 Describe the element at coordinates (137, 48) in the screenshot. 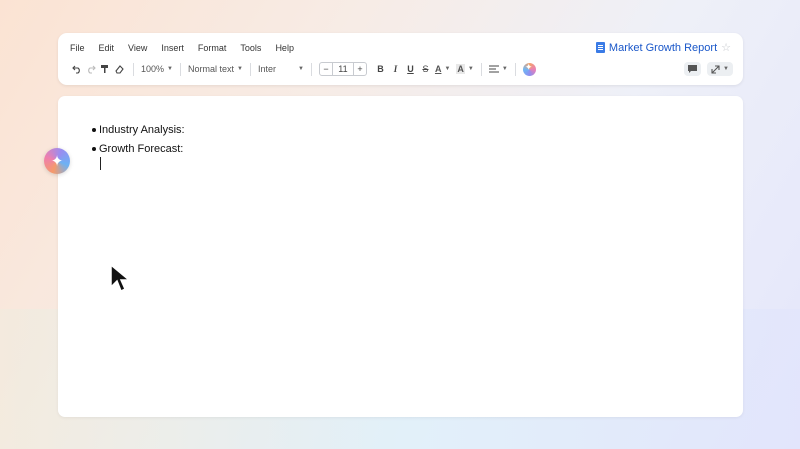

I see `menu-view: View` at that location.